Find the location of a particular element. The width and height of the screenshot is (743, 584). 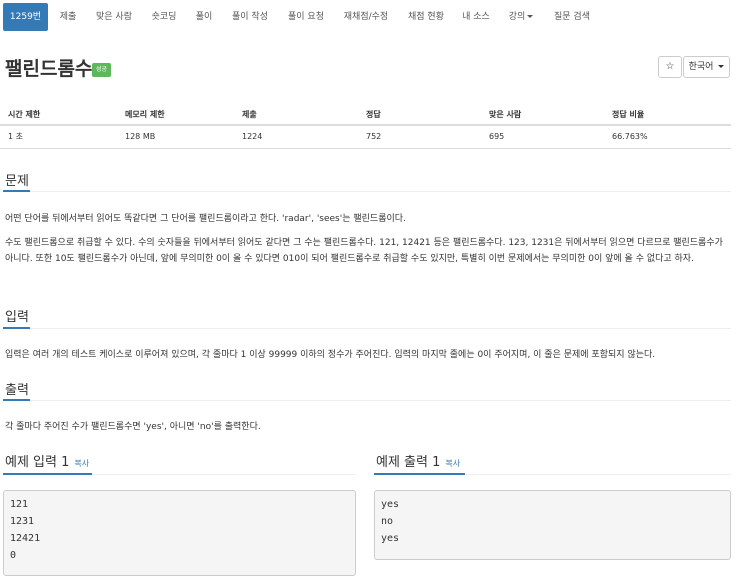

table-header-row: 시간 제한 메모리 제한 제출 정답 맞은 사람 정답 비율 is located at coordinates (365, 115).